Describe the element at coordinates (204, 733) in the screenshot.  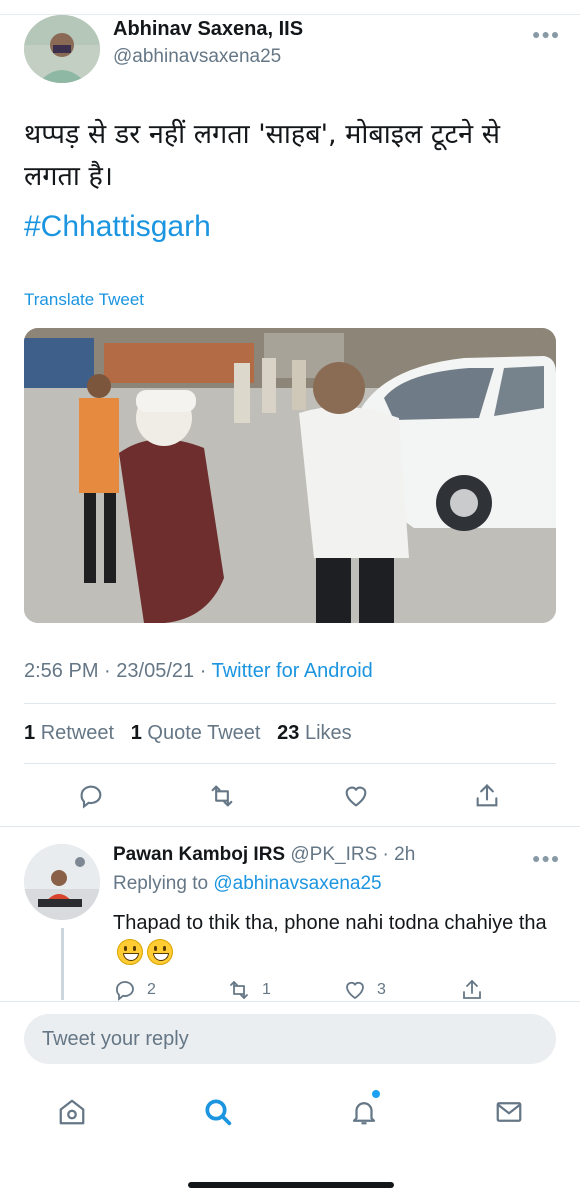
I see `quotes-label: Quote Tweet` at that location.